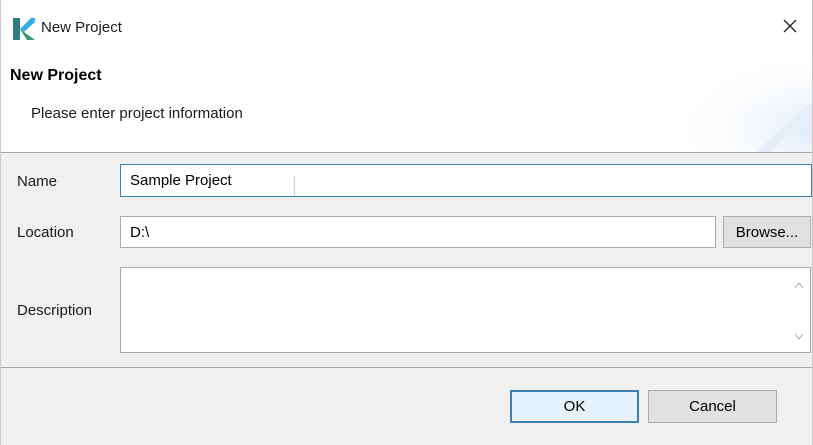 This screenshot has height=445, width=813. Describe the element at coordinates (81, 27) in the screenshot. I see `window-title: New Project` at that location.